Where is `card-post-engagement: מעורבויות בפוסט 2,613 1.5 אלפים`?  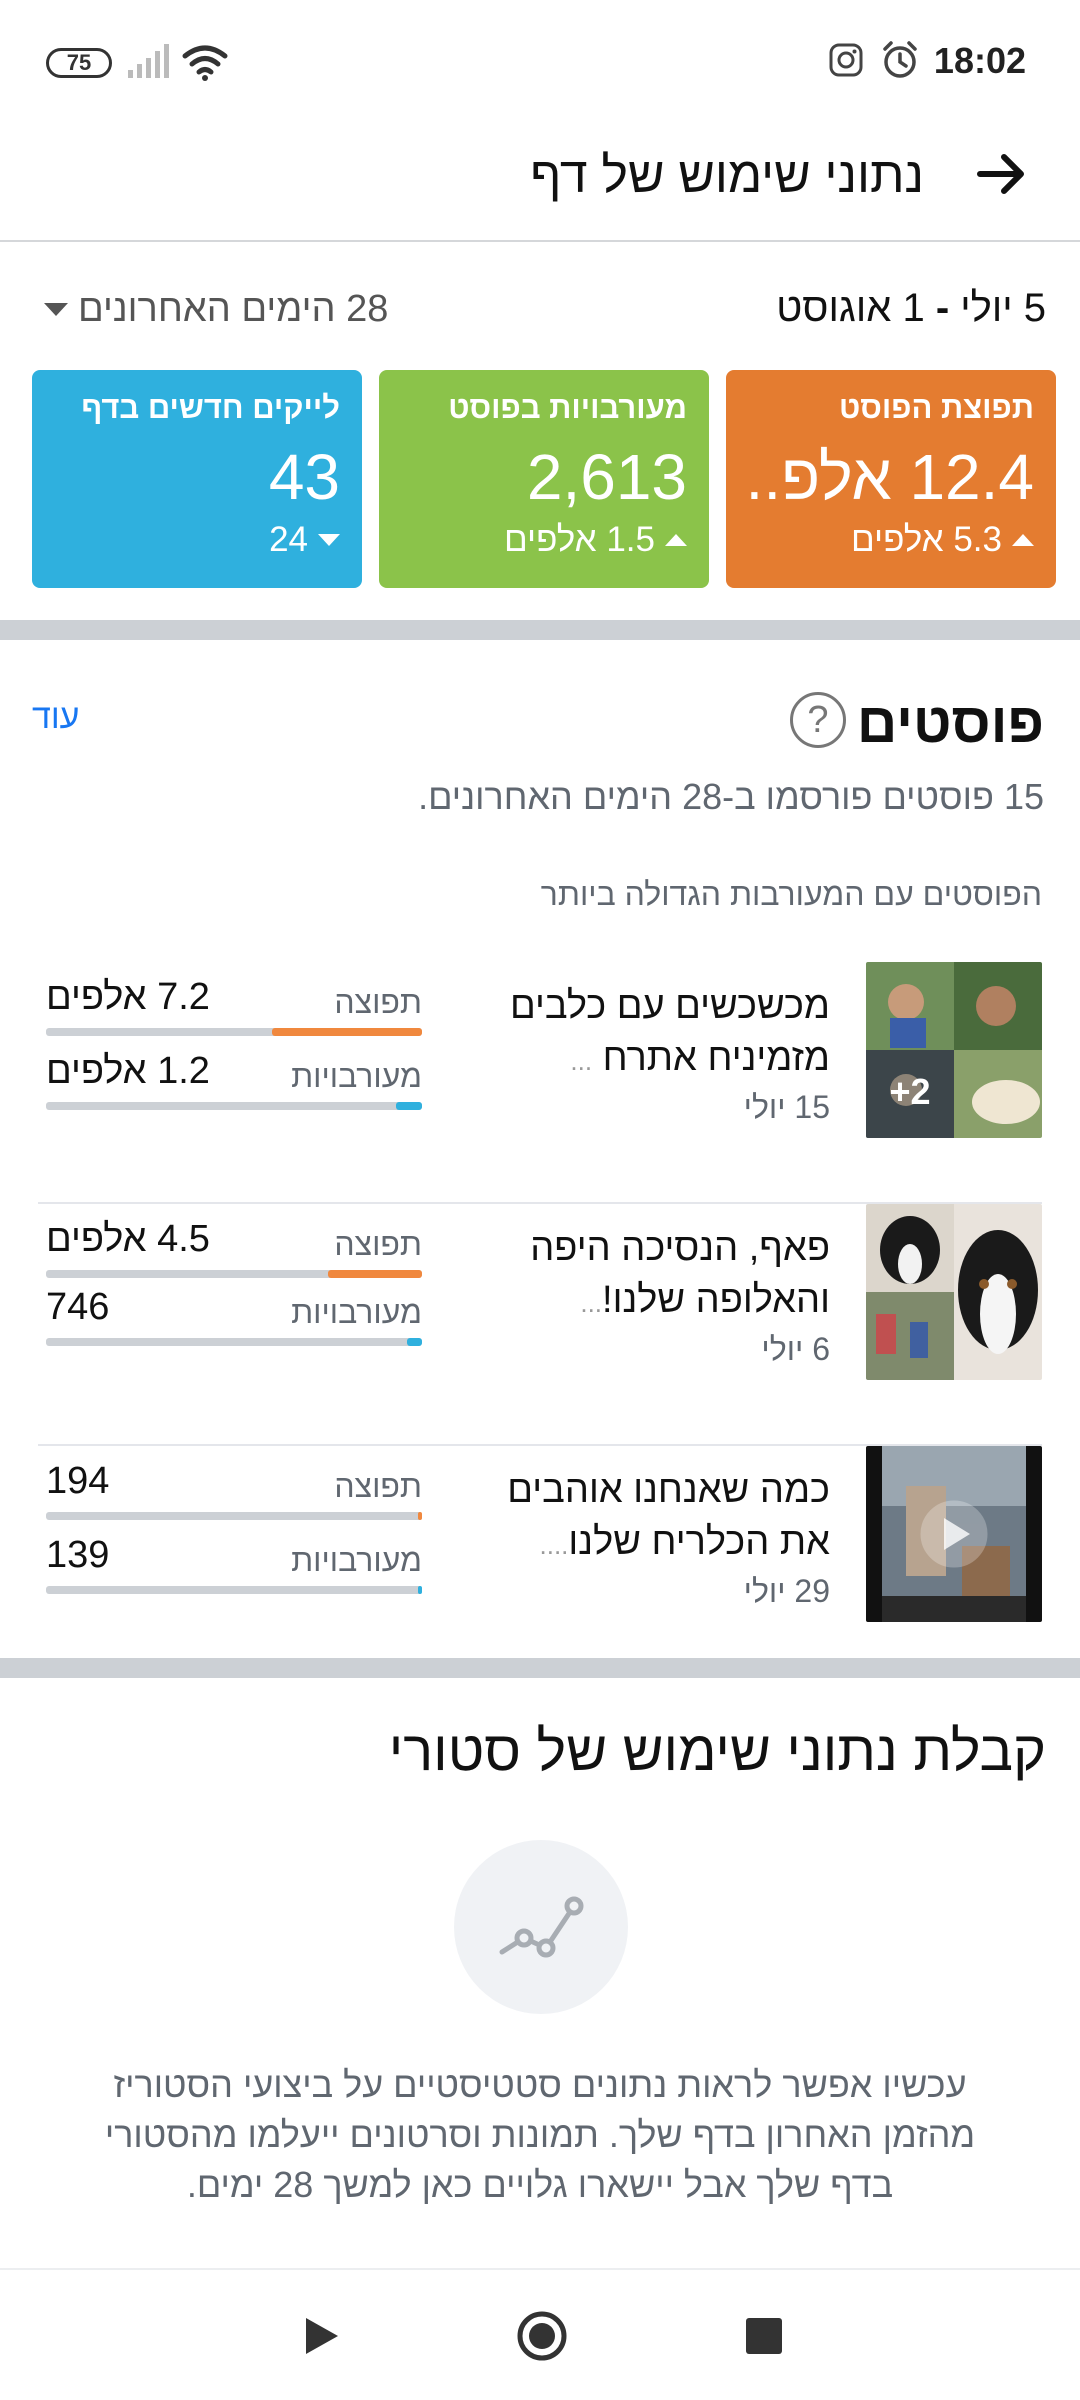 card-post-engagement: מעורבויות בפוסט 2,613 1.5 אלפים is located at coordinates (544, 479).